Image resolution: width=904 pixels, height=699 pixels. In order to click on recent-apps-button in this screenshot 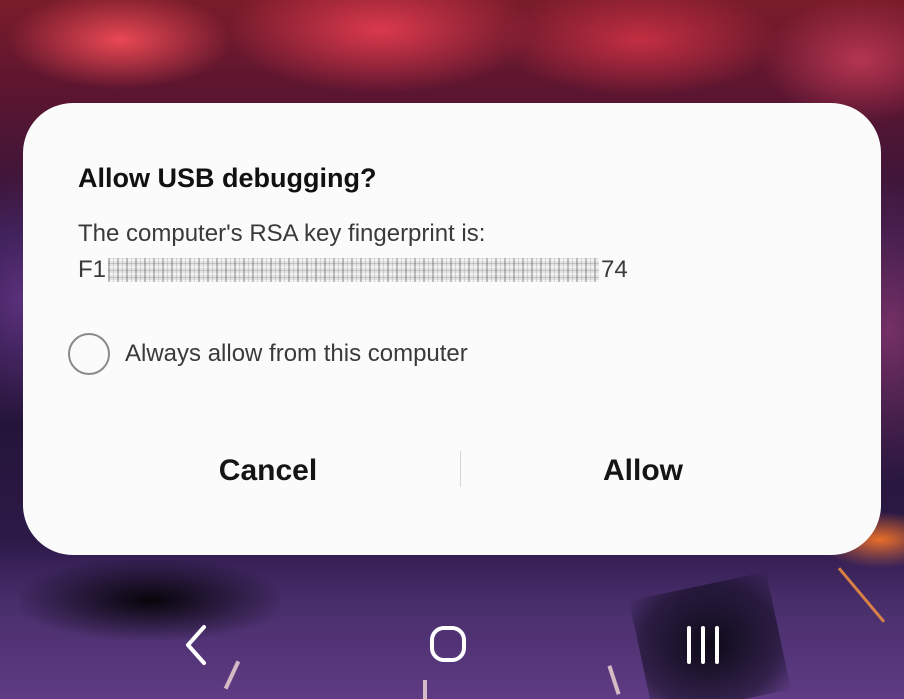, I will do `click(703, 645)`.